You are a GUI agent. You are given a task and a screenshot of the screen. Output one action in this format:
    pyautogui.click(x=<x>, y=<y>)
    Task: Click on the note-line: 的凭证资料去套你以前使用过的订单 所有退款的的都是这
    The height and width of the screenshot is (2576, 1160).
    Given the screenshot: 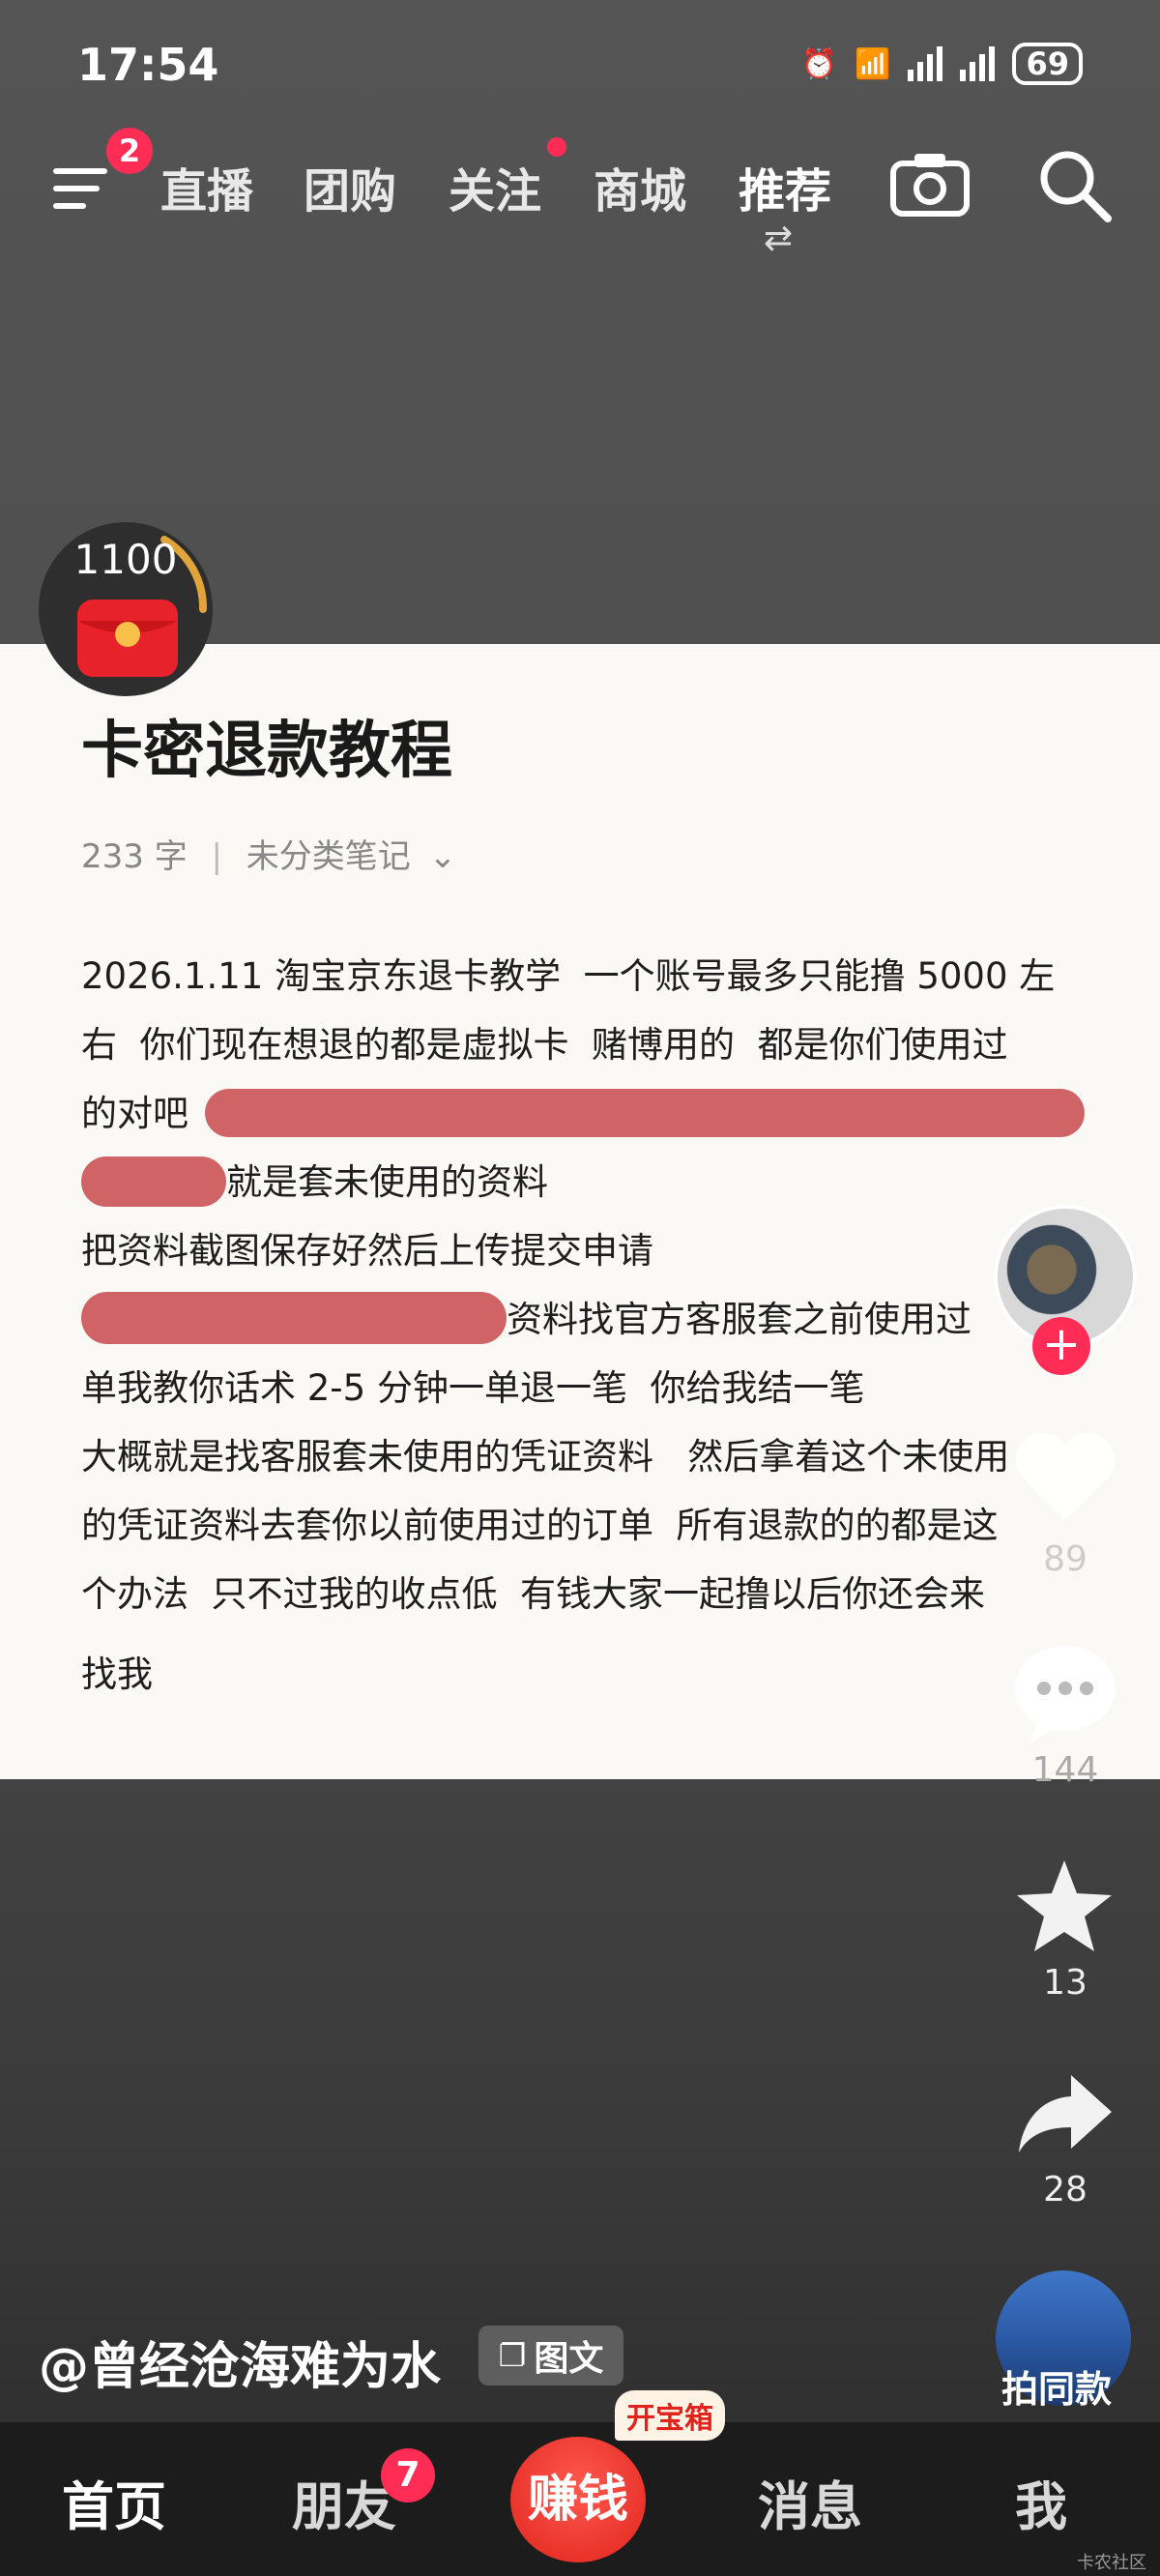 What is the action you would take?
    pyautogui.click(x=540, y=1525)
    